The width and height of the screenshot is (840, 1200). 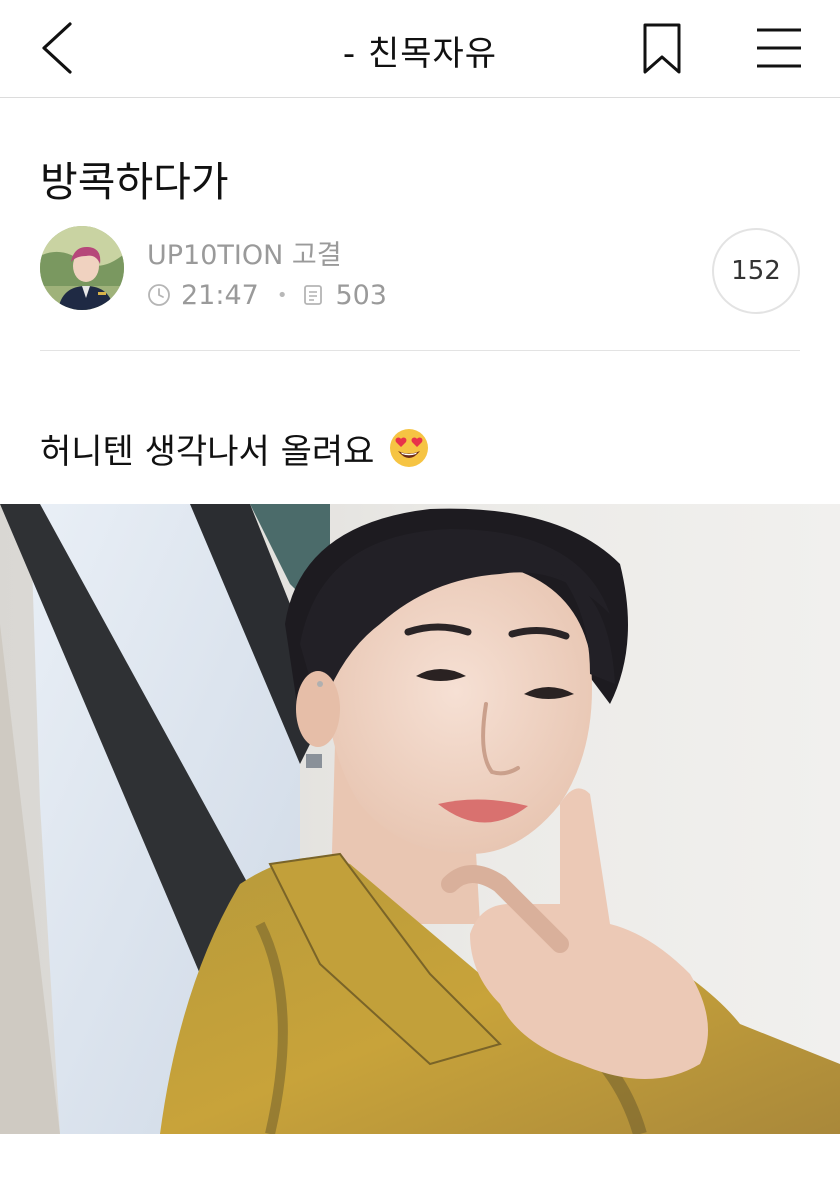 What do you see at coordinates (420, 350) in the screenshot?
I see `divider` at bounding box center [420, 350].